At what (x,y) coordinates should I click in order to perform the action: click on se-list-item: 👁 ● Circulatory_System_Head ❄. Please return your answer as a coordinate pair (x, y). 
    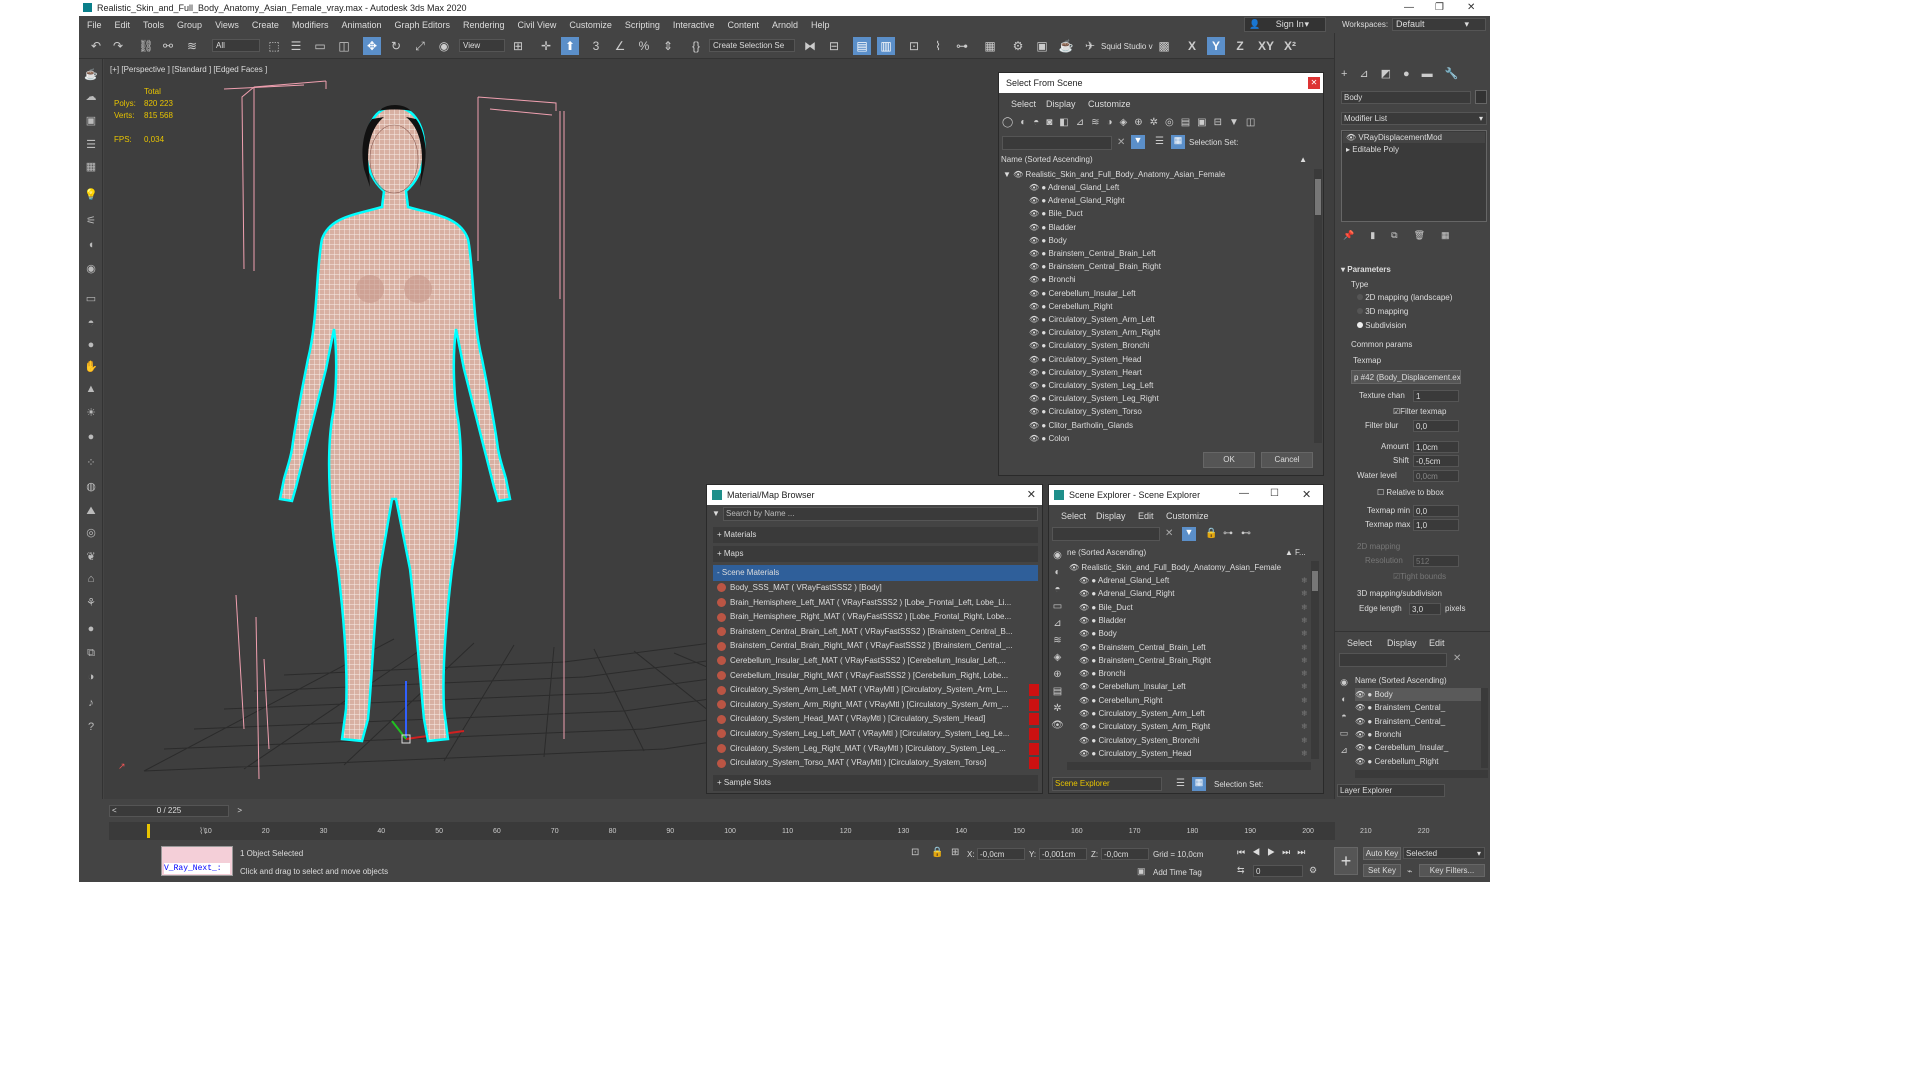
    Looking at the image, I should click on (1193, 753).